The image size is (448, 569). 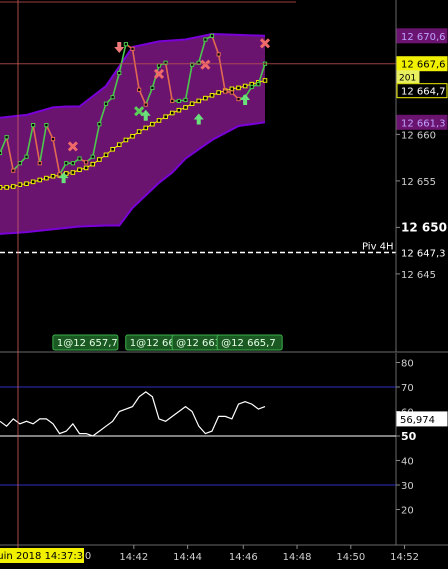 I want to click on price-tick-label: 12 650, so click(x=424, y=227).